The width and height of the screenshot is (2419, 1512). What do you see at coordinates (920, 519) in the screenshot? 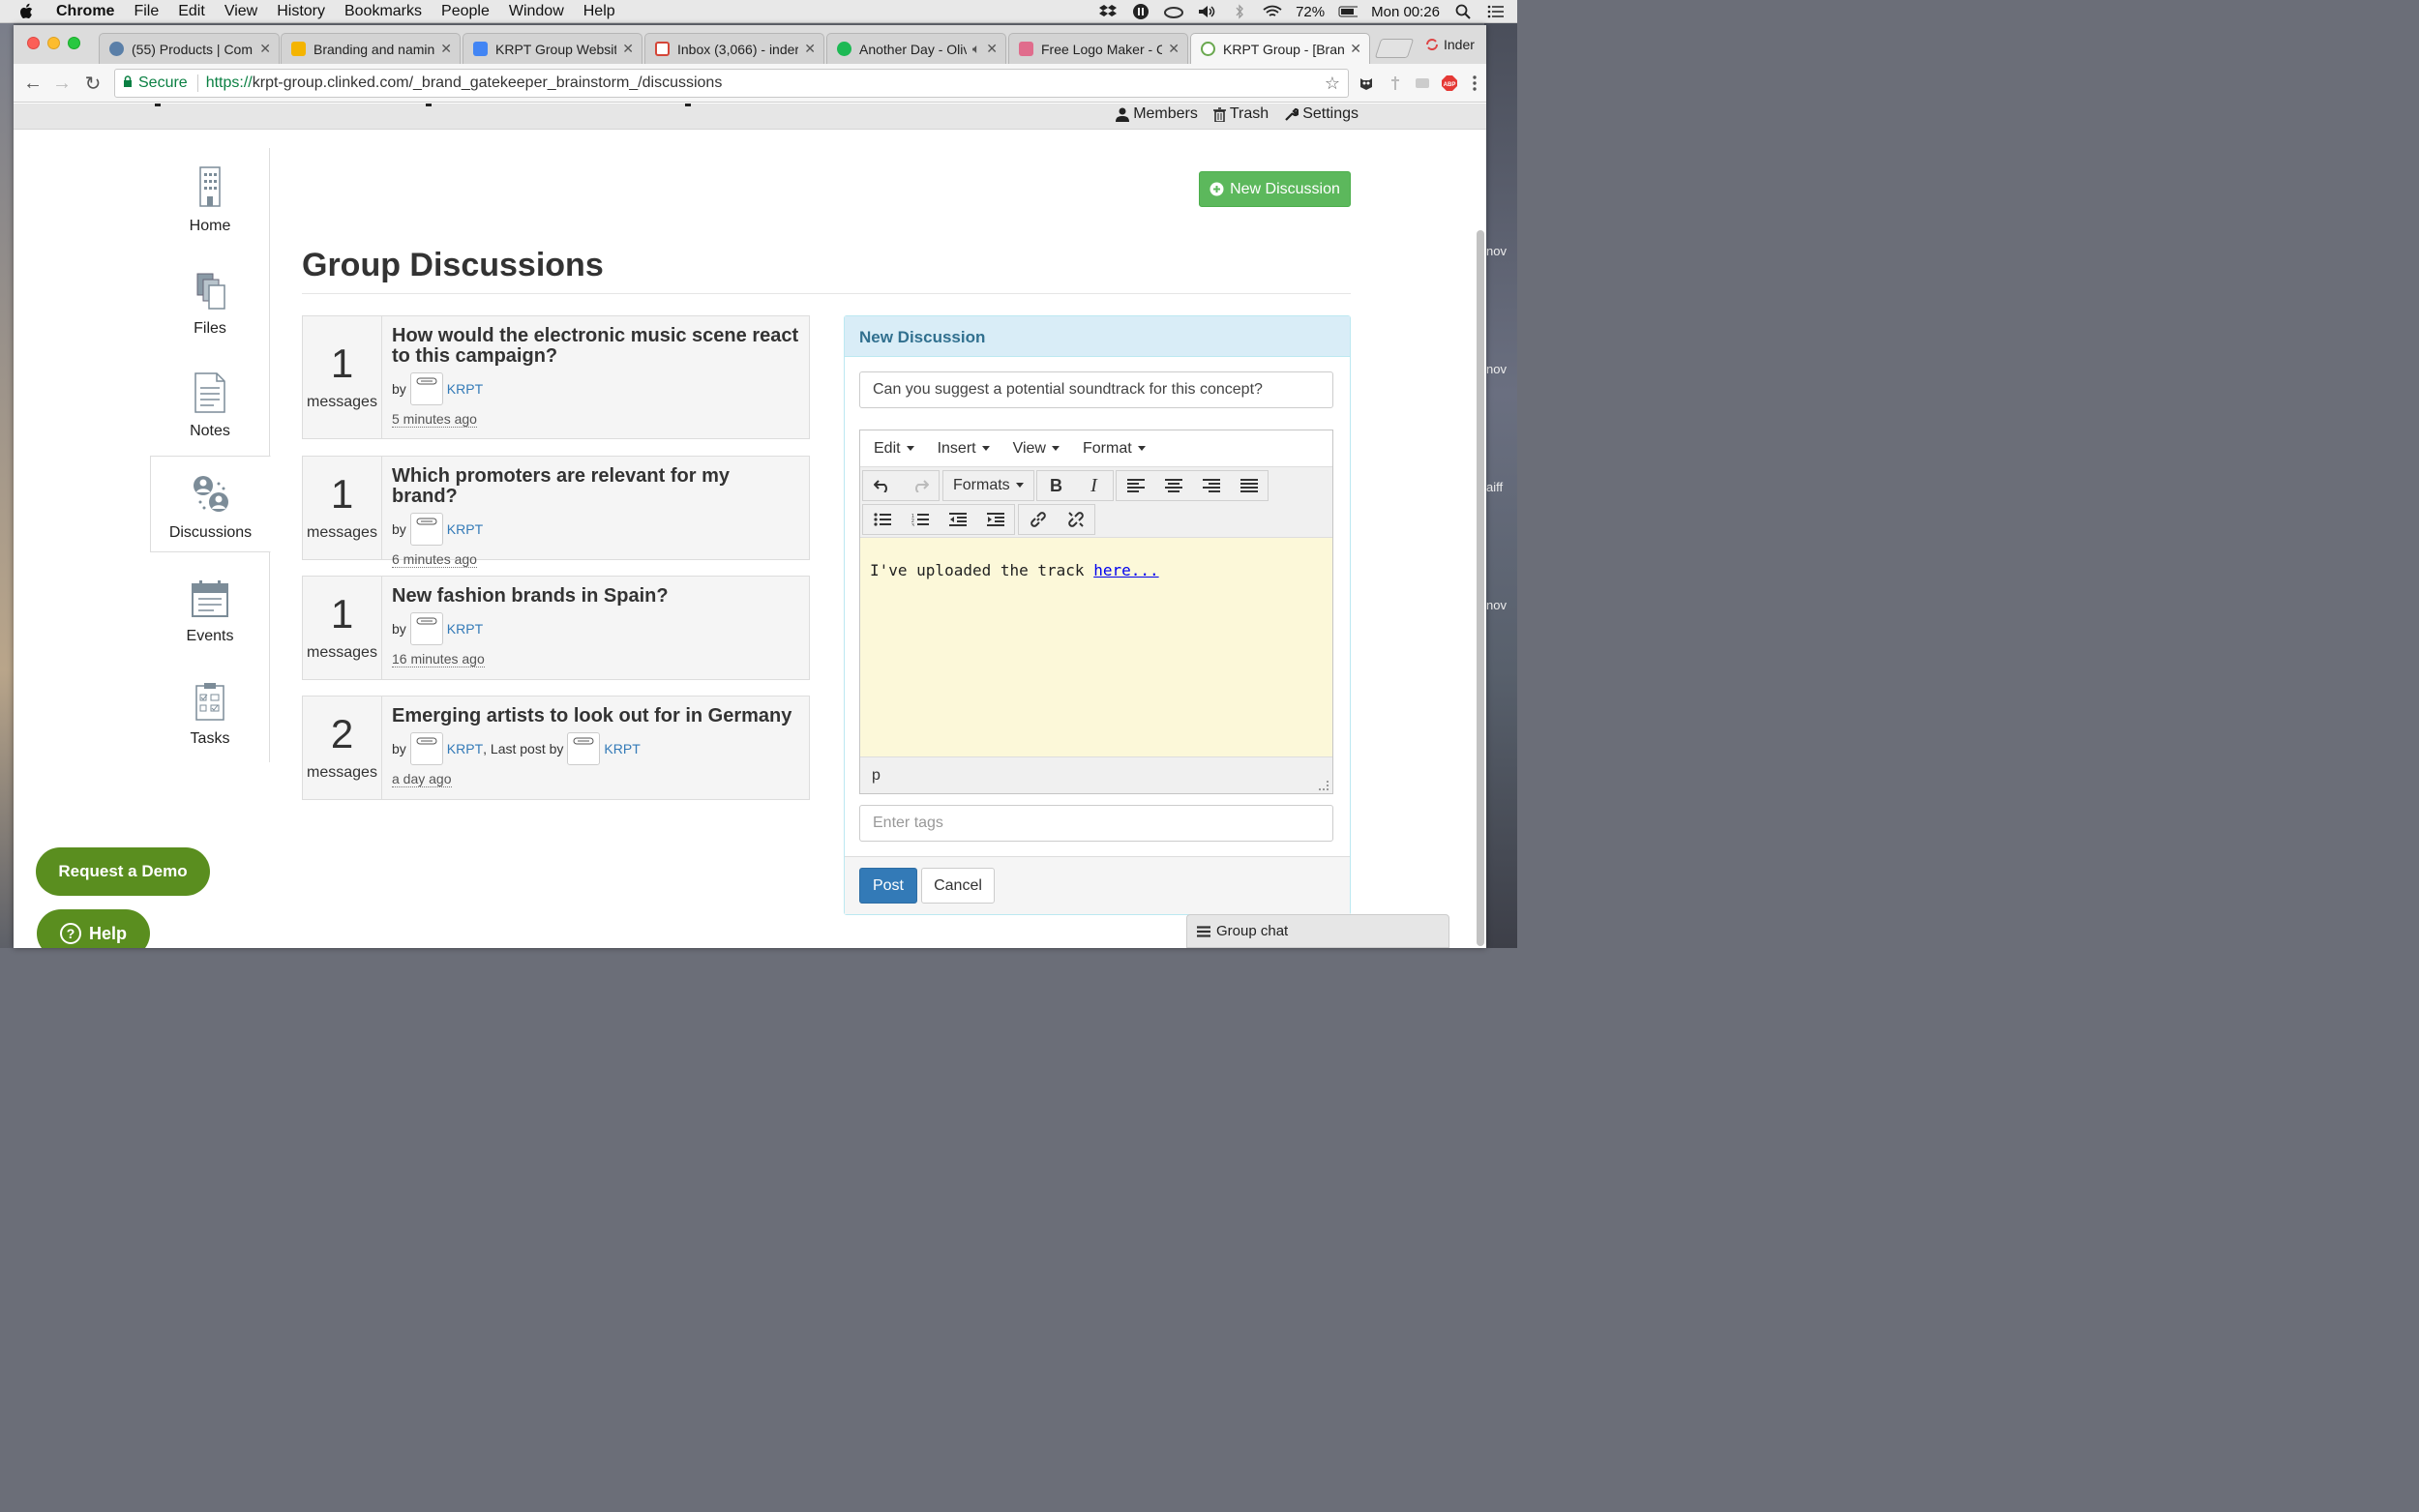
I see `numbered-list-icon: 123` at bounding box center [920, 519].